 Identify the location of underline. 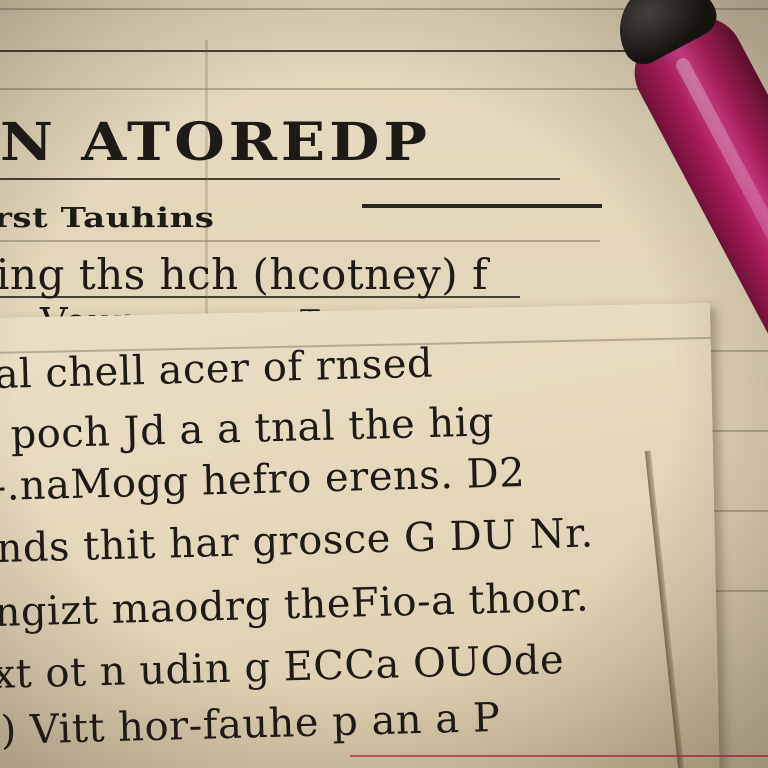
(482, 206).